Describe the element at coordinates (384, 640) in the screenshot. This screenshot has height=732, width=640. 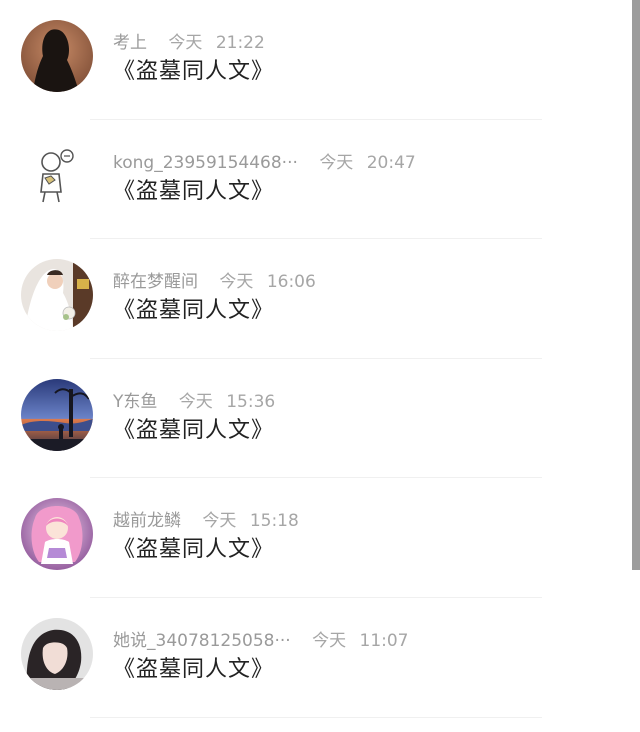
I see `time-label: 11:07` at that location.